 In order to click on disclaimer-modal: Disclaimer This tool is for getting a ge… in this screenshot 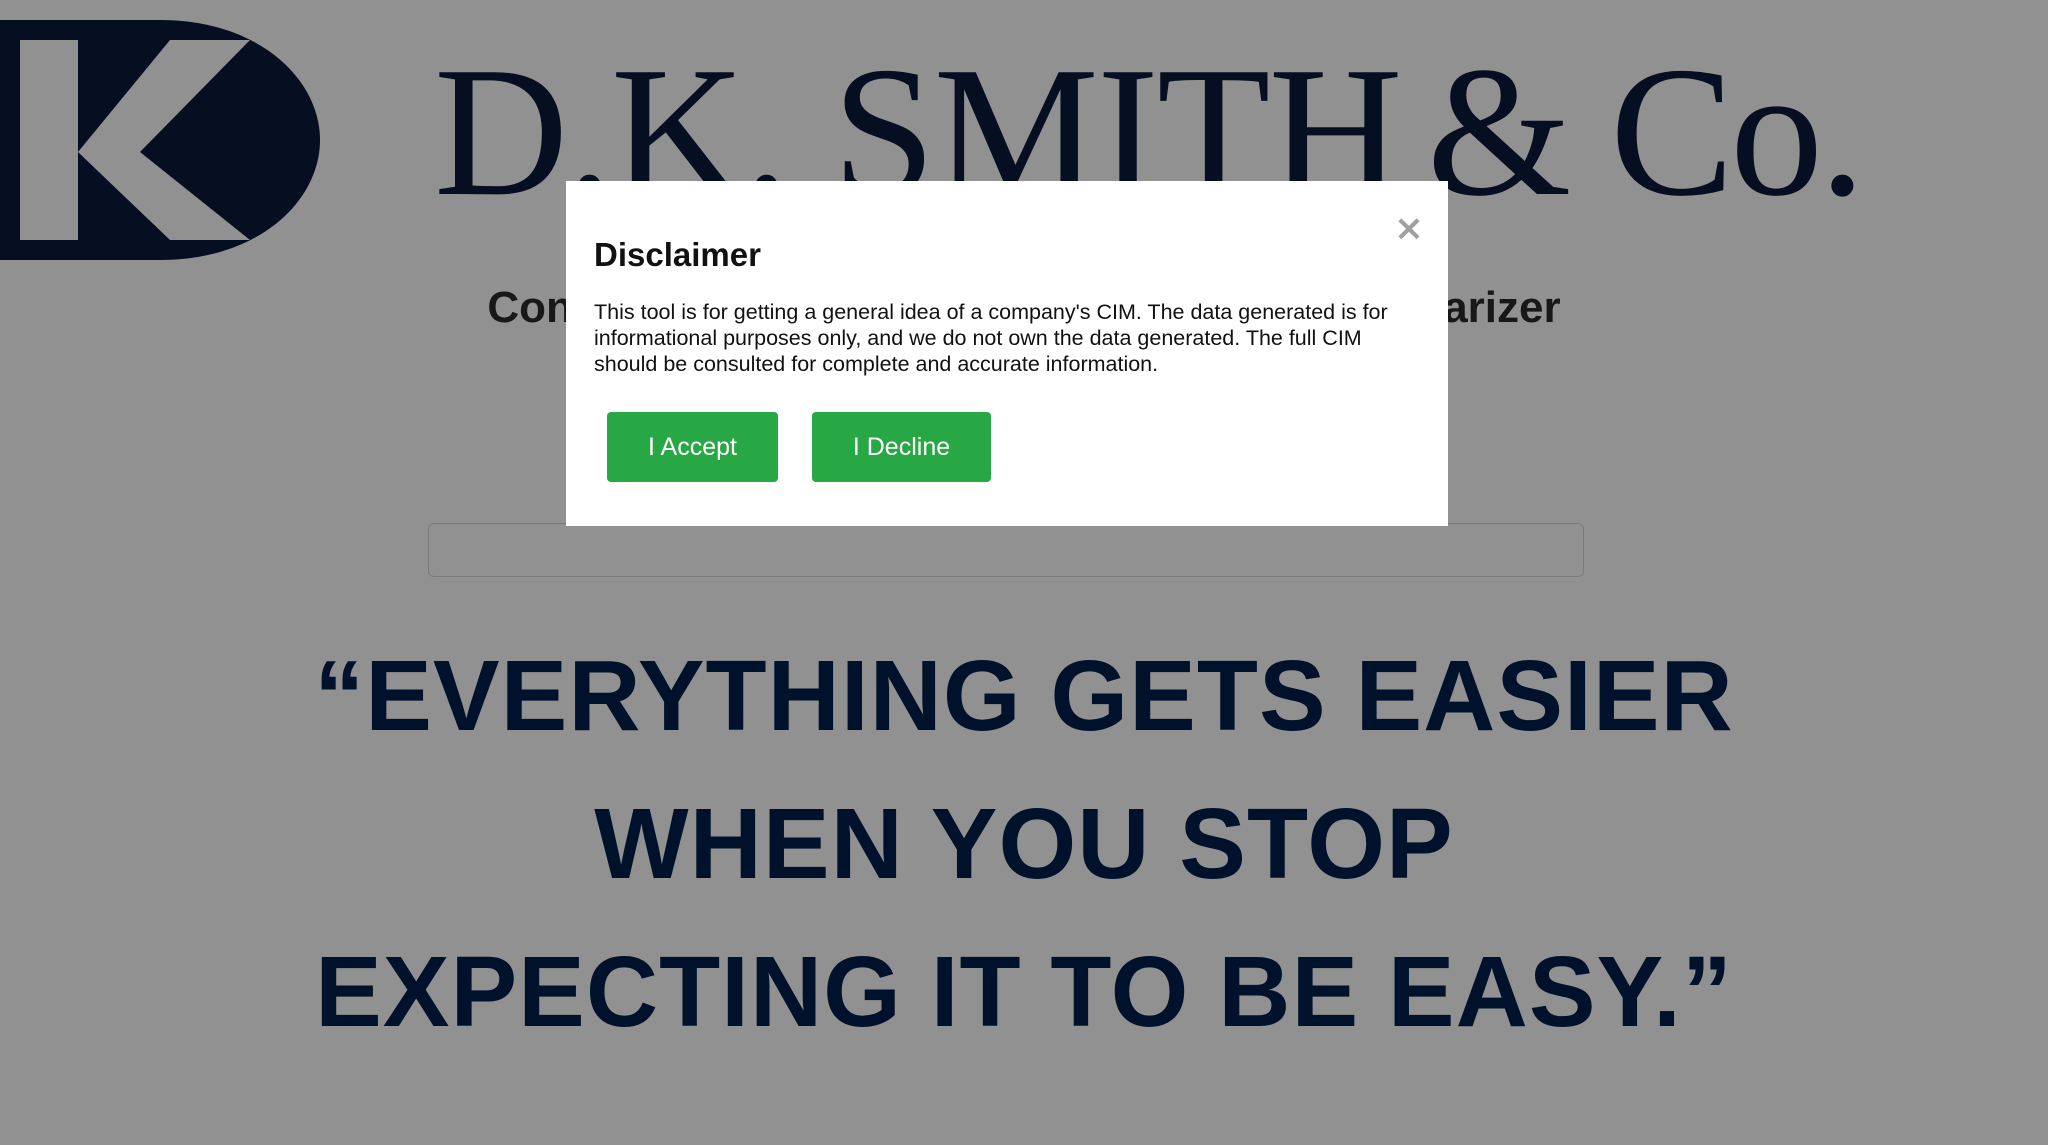, I will do `click(1007, 353)`.